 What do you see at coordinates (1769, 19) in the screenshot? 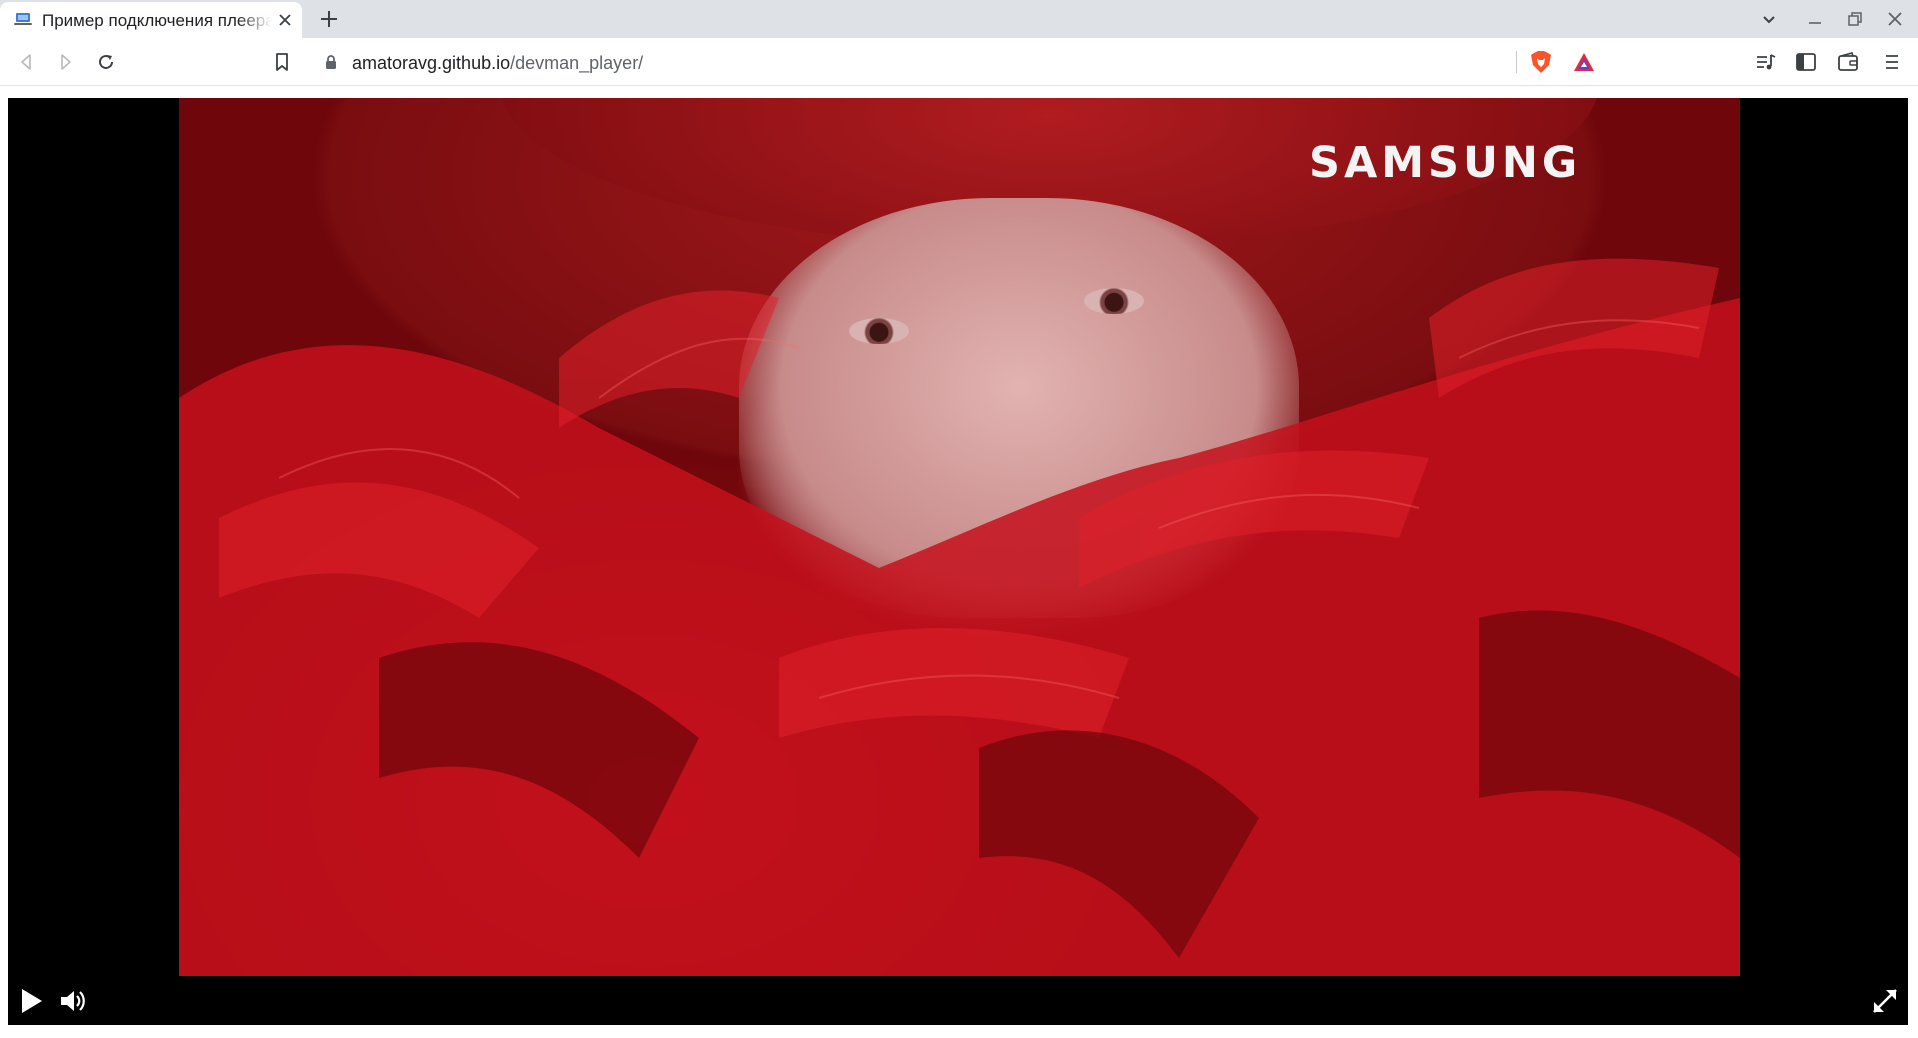
I see `tab-search-icon` at bounding box center [1769, 19].